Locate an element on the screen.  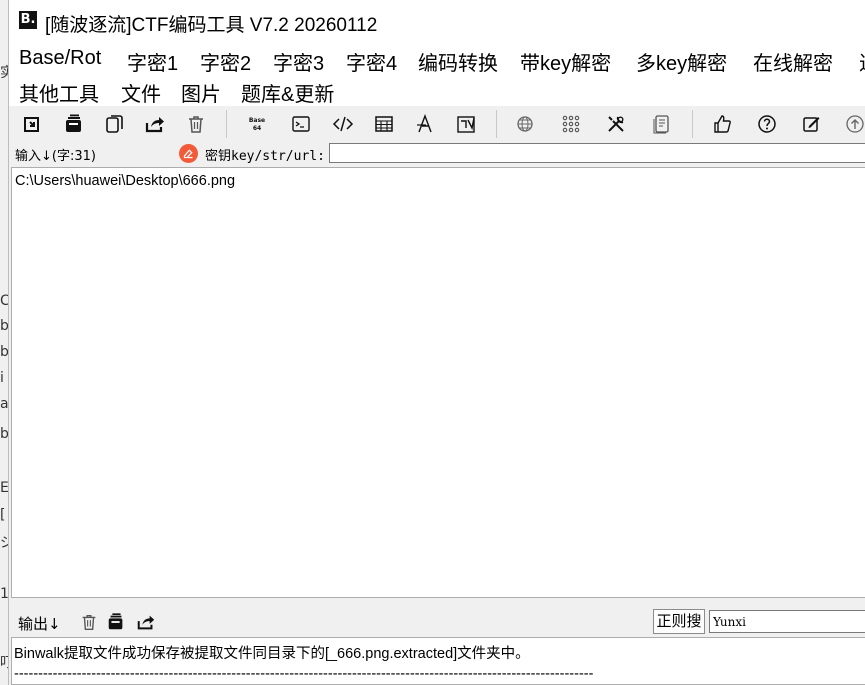
background-glyph: [ is located at coordinates (3, 515).